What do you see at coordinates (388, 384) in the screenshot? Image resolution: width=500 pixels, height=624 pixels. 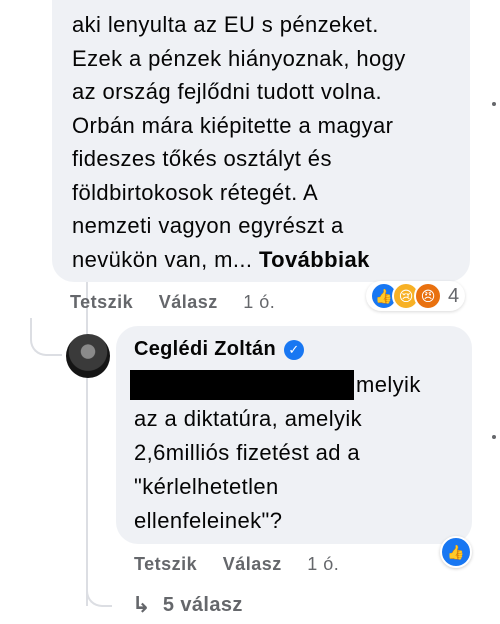 I see `reply-text-first-line: melyik` at bounding box center [388, 384].